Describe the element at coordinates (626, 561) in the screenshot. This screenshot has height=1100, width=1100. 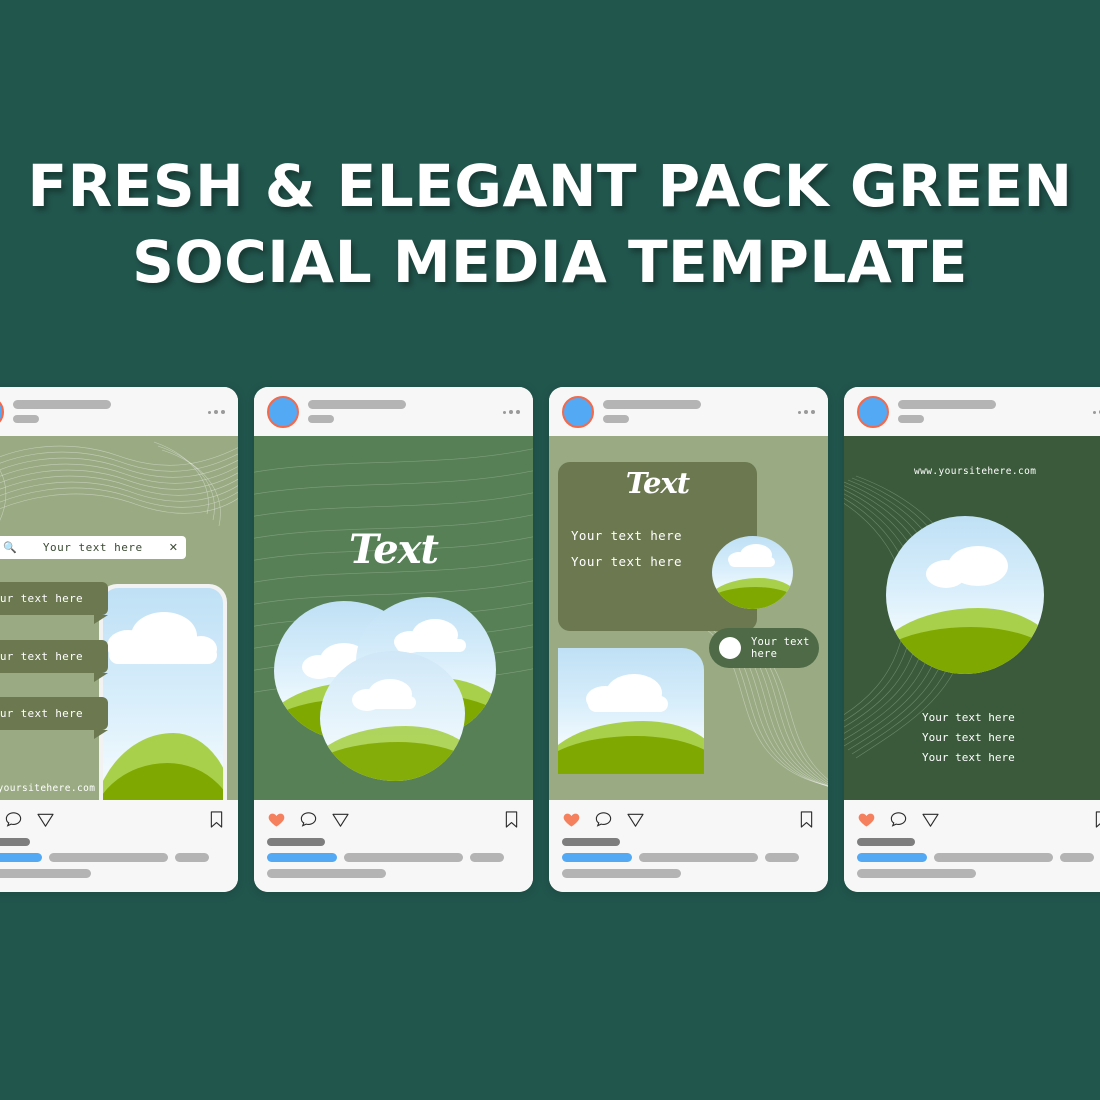
I see `card-4-line-2: Your text here` at that location.